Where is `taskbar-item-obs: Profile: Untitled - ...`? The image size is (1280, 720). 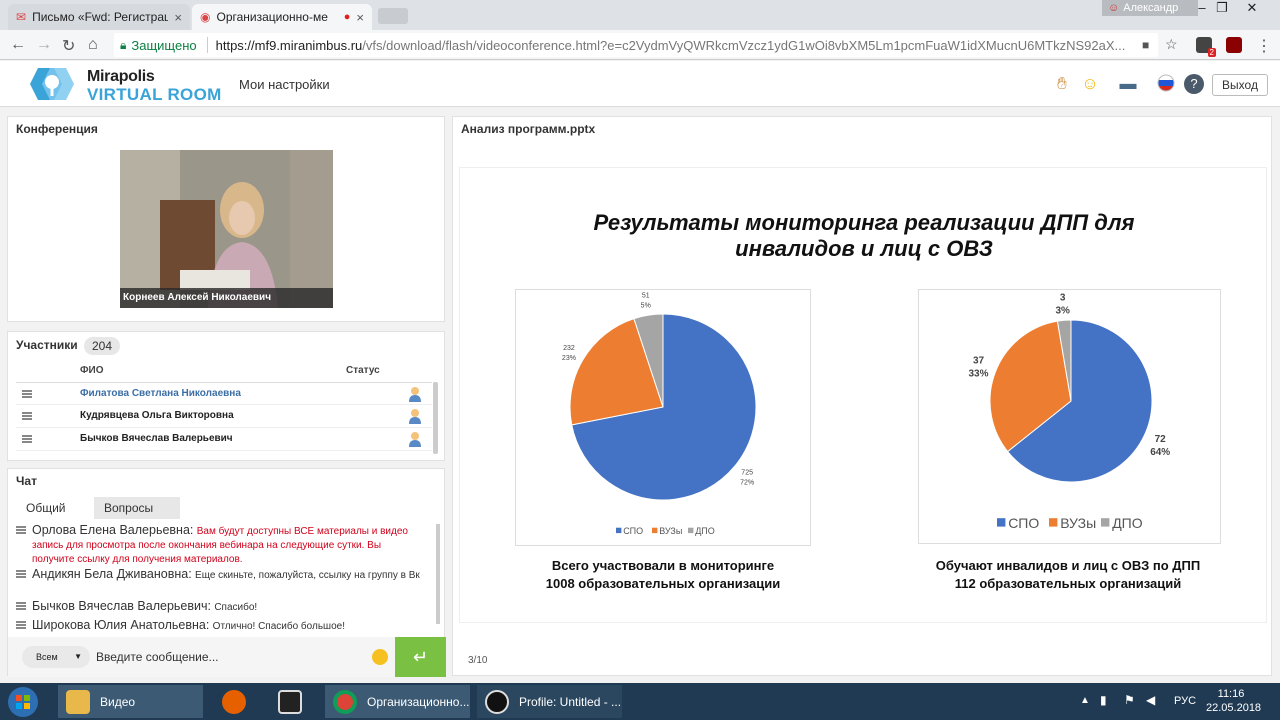 taskbar-item-obs: Profile: Untitled - ... is located at coordinates (549, 701).